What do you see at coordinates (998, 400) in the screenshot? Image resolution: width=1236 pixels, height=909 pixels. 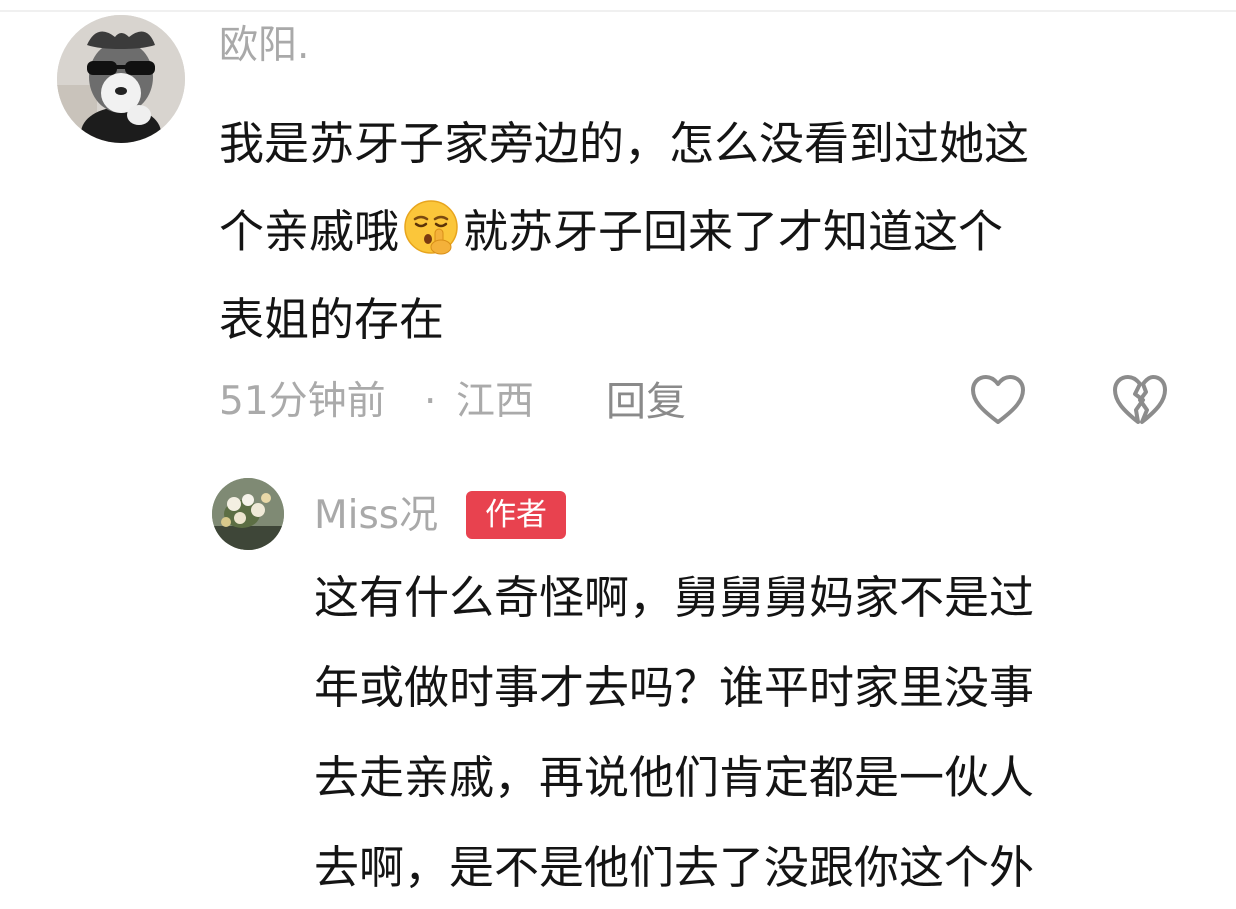 I see `heart-outline-icon` at bounding box center [998, 400].